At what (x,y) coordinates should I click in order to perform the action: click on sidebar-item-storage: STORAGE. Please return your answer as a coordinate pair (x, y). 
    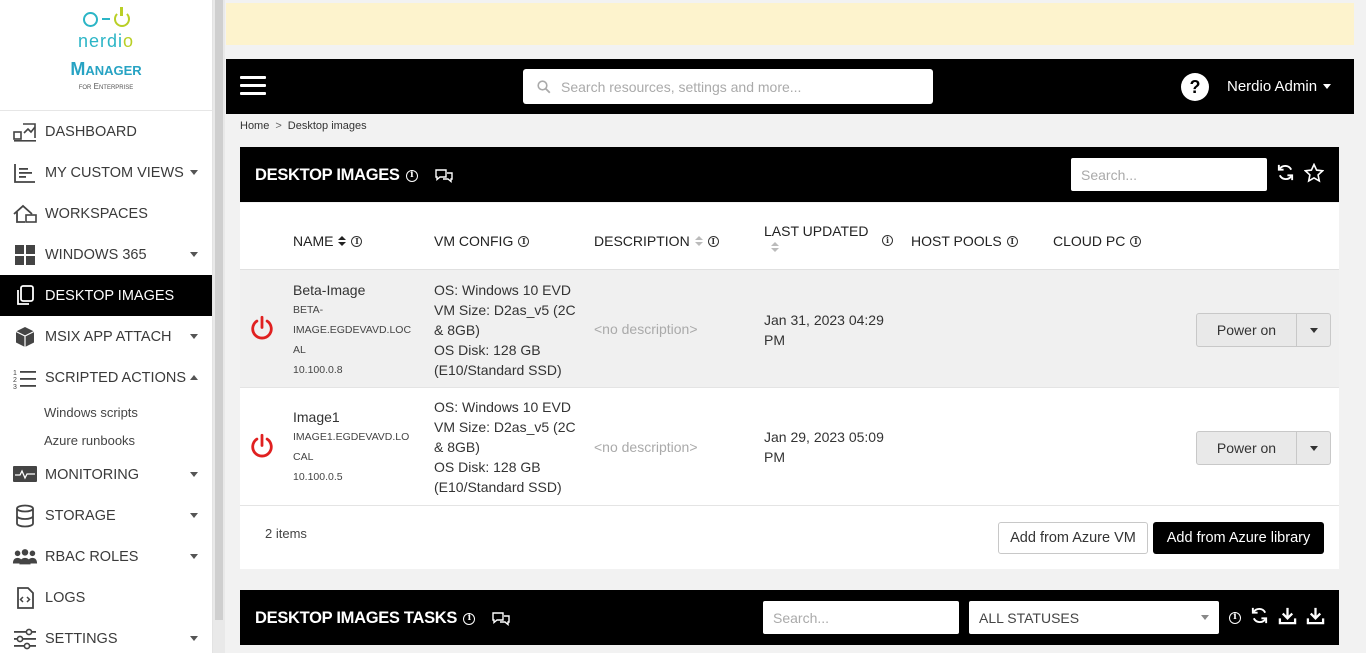
    Looking at the image, I should click on (106, 515).